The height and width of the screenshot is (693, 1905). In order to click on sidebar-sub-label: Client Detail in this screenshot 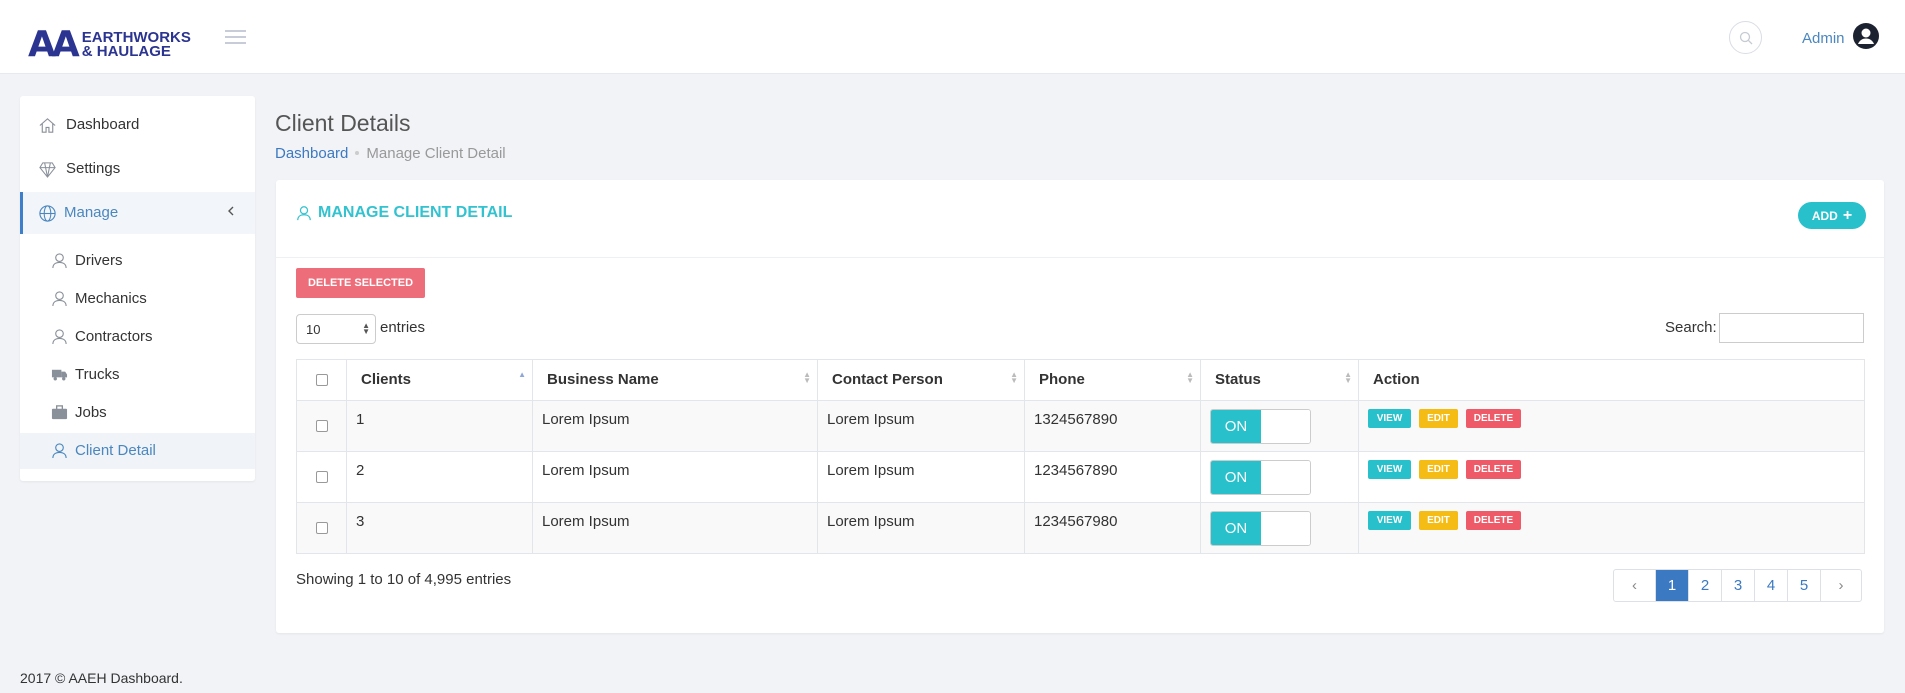, I will do `click(115, 450)`.